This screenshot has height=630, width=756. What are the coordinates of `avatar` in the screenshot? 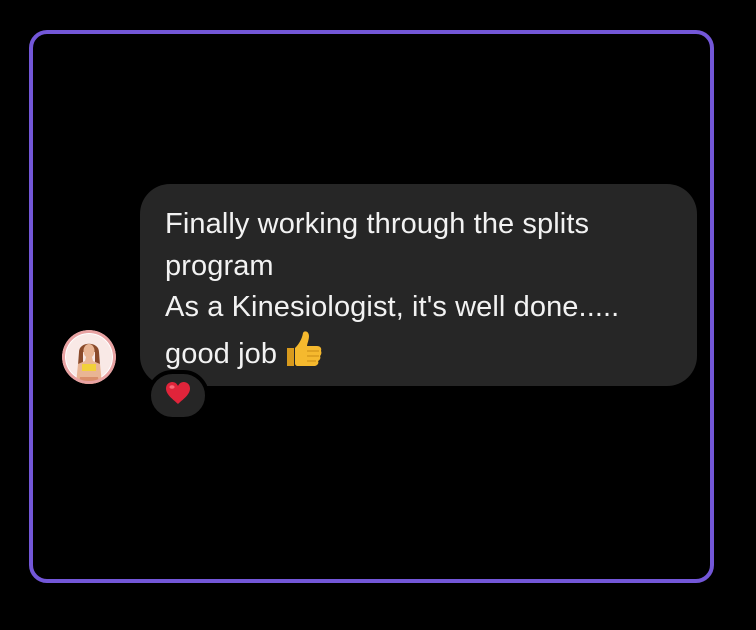 It's located at (89, 357).